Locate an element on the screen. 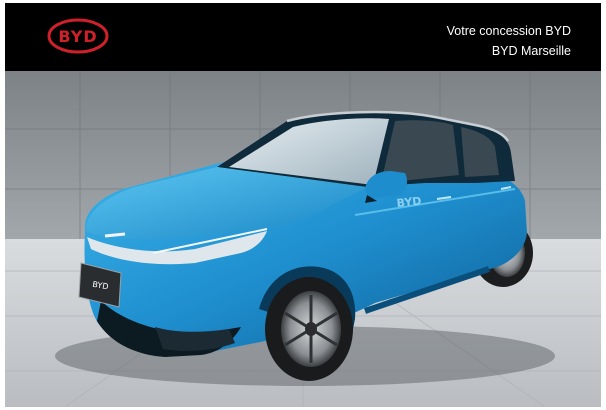  svg-text: BYD is located at coordinates (77, 36).